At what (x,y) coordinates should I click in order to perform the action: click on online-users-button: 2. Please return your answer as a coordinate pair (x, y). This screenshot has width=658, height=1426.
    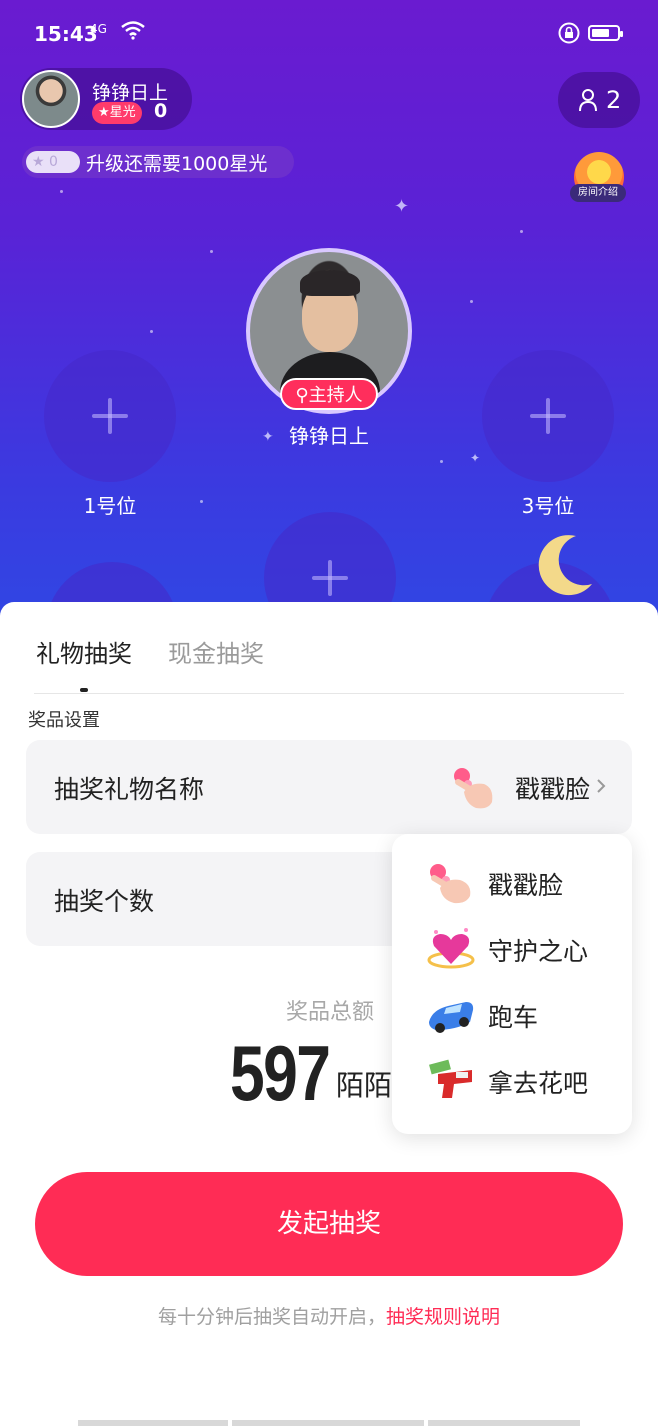
    Looking at the image, I should click on (599, 100).